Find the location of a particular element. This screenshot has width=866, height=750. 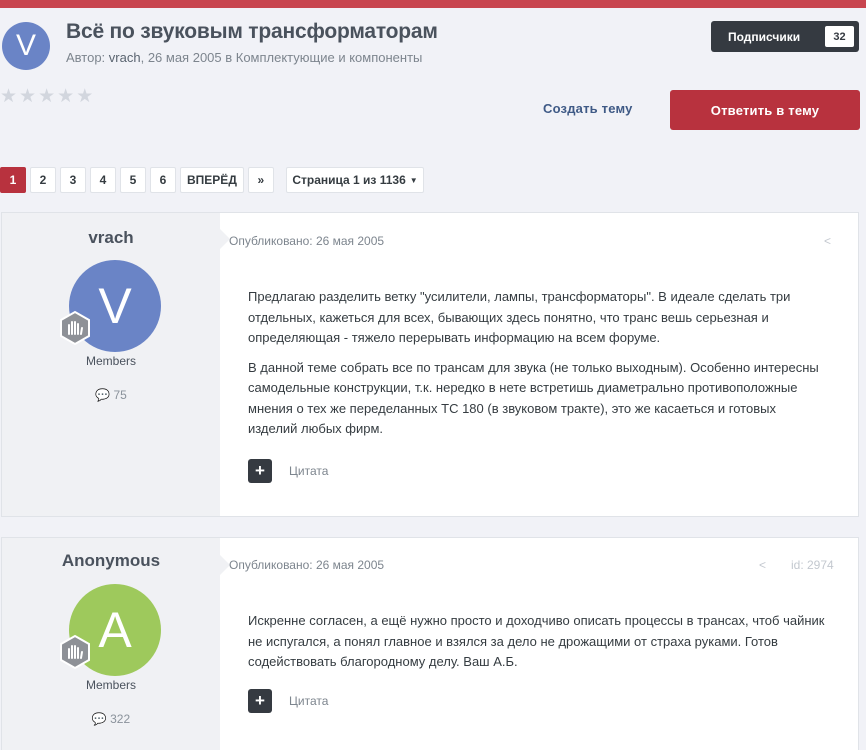

last-page-button: » is located at coordinates (260, 180).